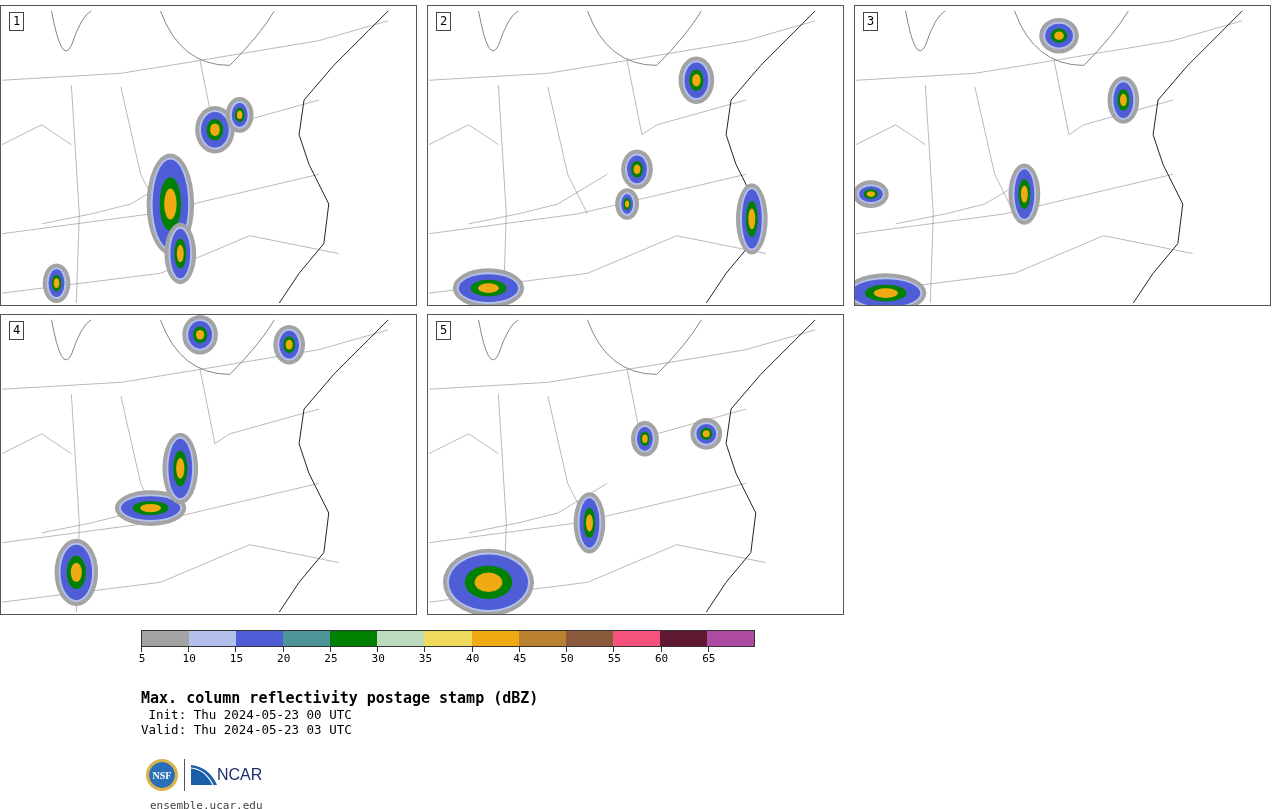  Describe the element at coordinates (331, 658) in the screenshot. I see `tick-label: 25` at that location.